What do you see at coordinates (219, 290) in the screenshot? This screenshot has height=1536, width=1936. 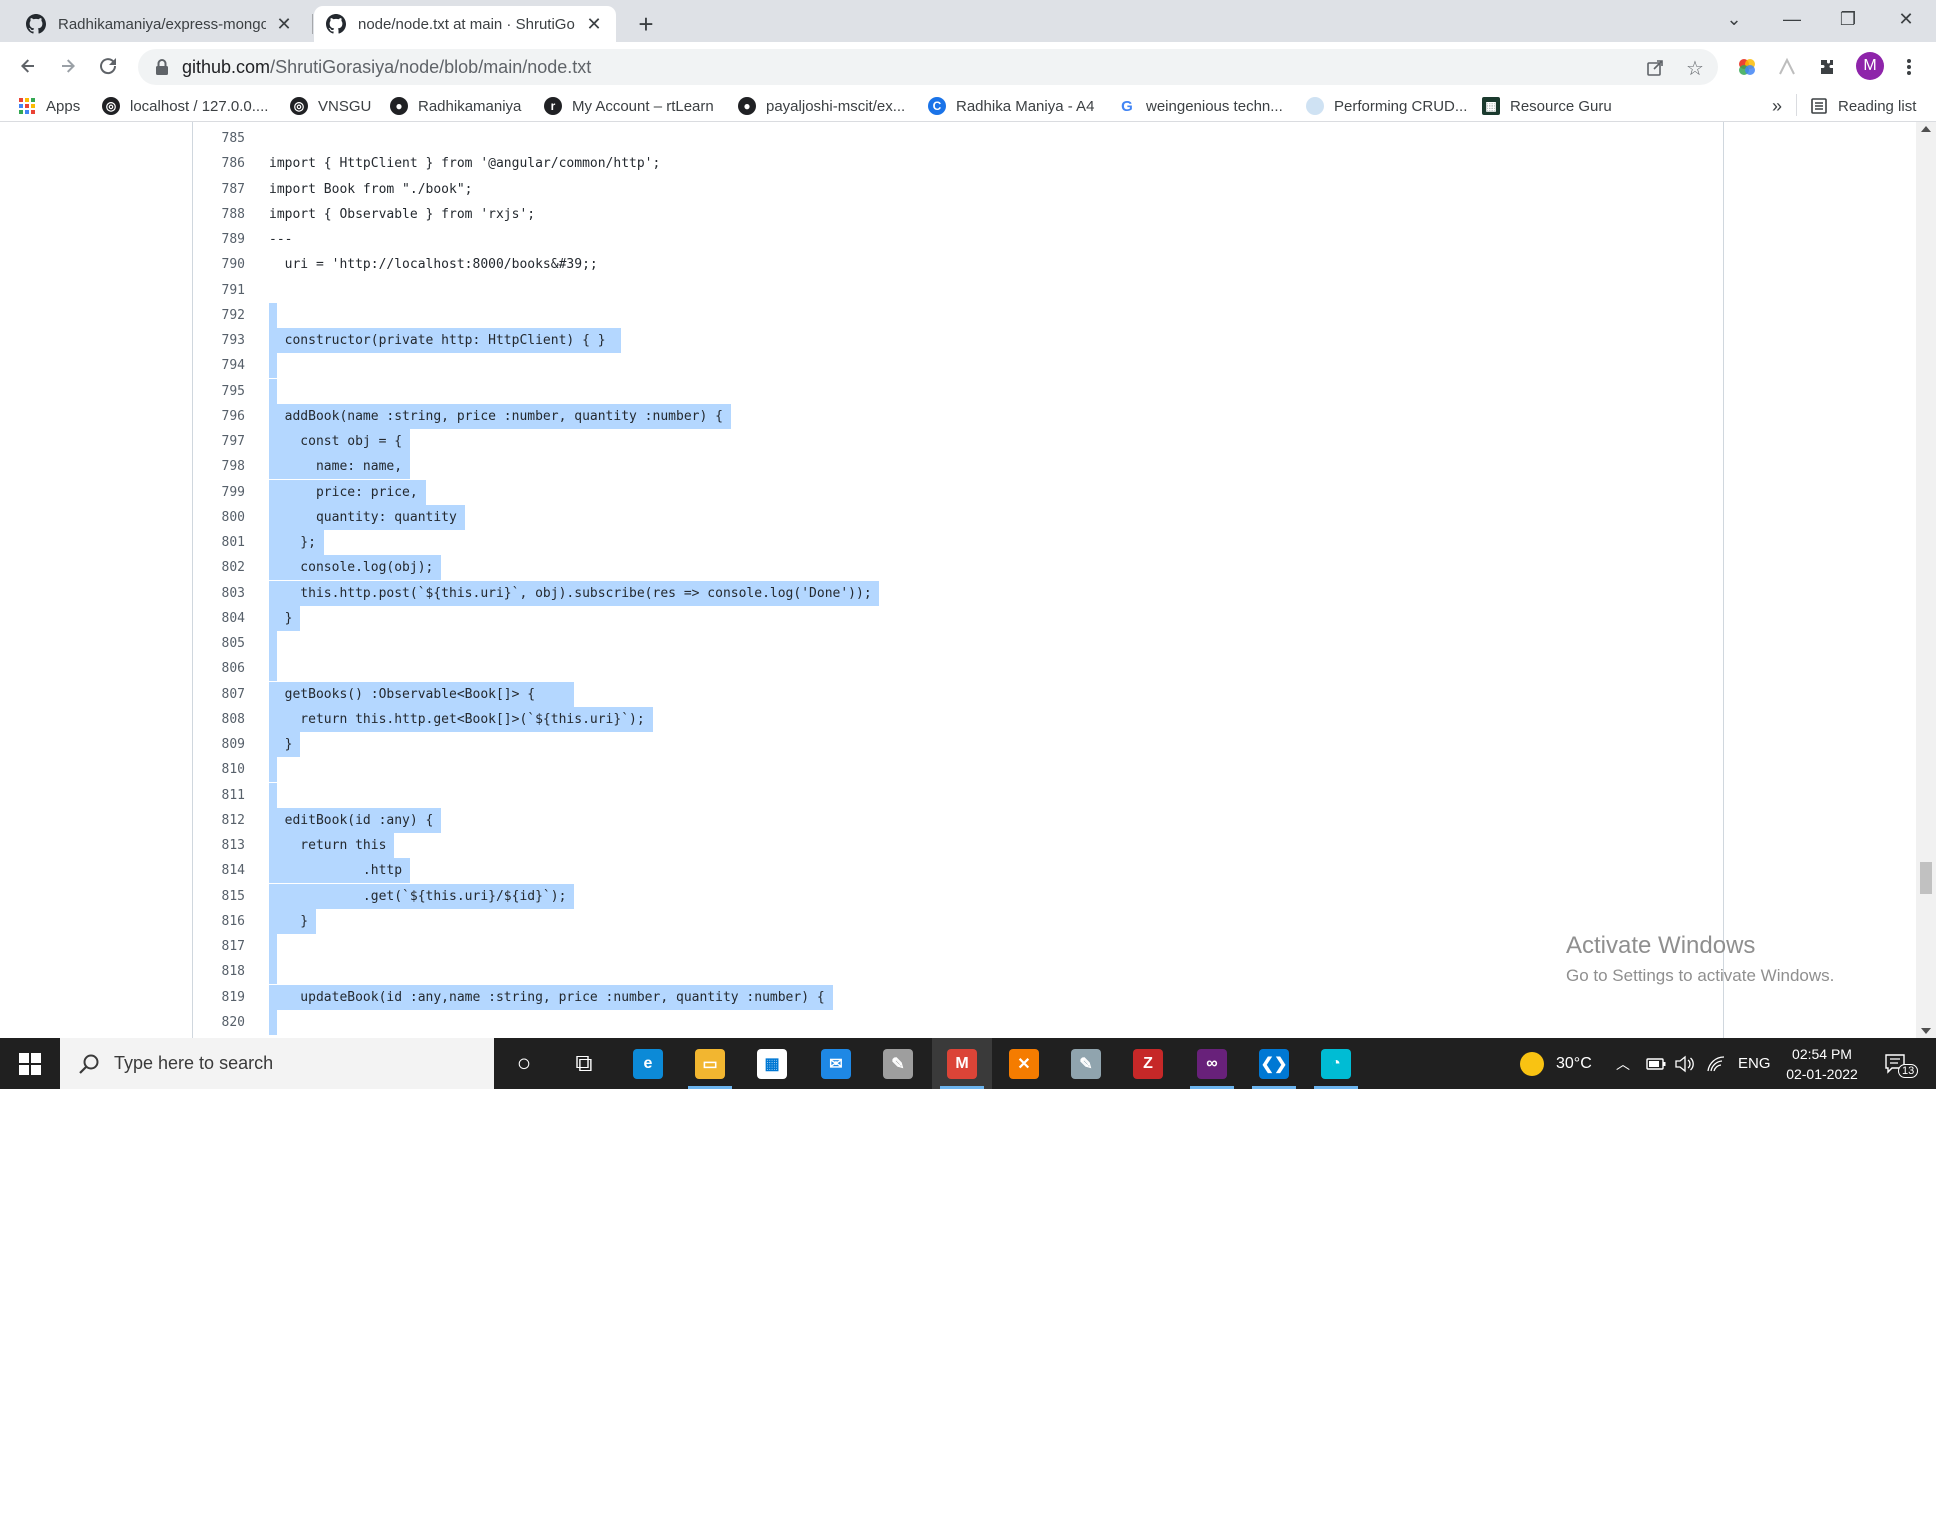 I see `line-number: 791` at bounding box center [219, 290].